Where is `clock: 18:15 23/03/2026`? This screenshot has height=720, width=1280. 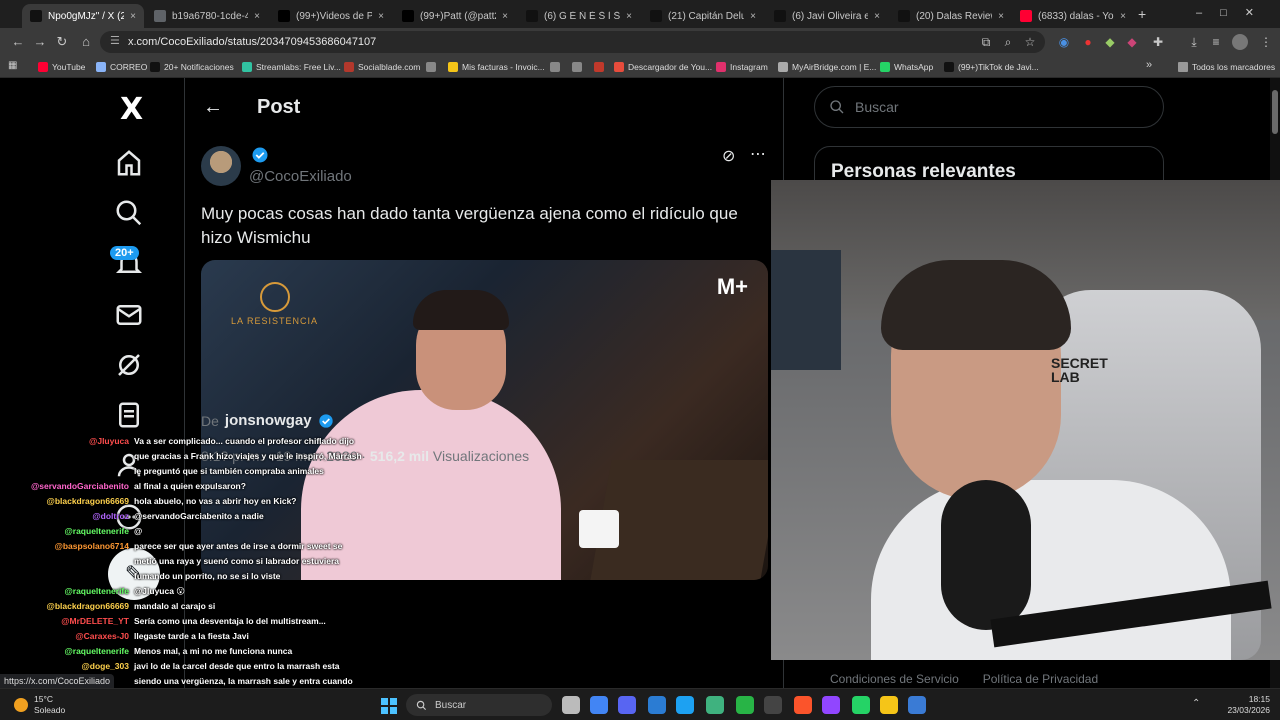 clock: 18:15 23/03/2026 is located at coordinates (1240, 705).